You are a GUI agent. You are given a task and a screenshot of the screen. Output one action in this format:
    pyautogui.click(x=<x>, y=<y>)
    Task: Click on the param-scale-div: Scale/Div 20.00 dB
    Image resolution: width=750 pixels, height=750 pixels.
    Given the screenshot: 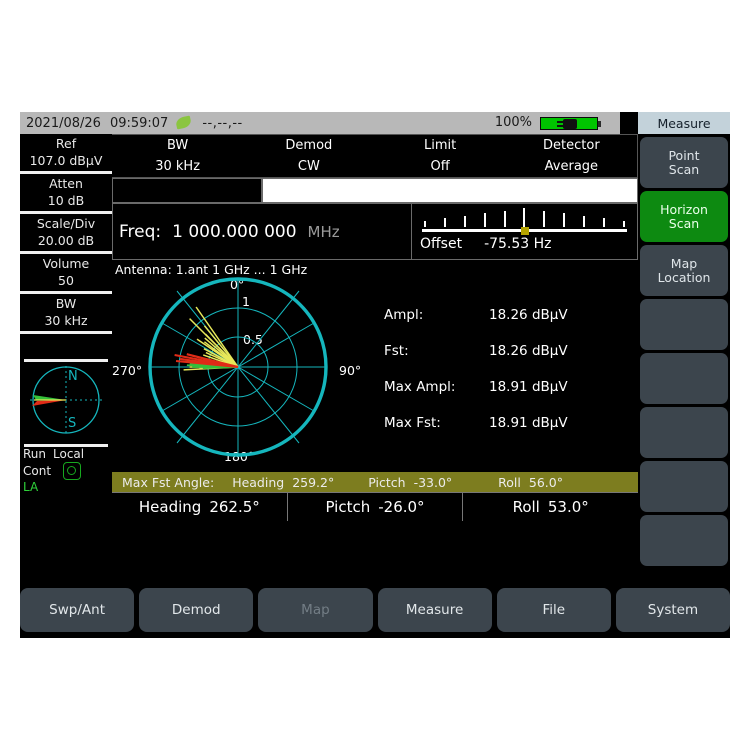 What is the action you would take?
    pyautogui.click(x=66, y=234)
    